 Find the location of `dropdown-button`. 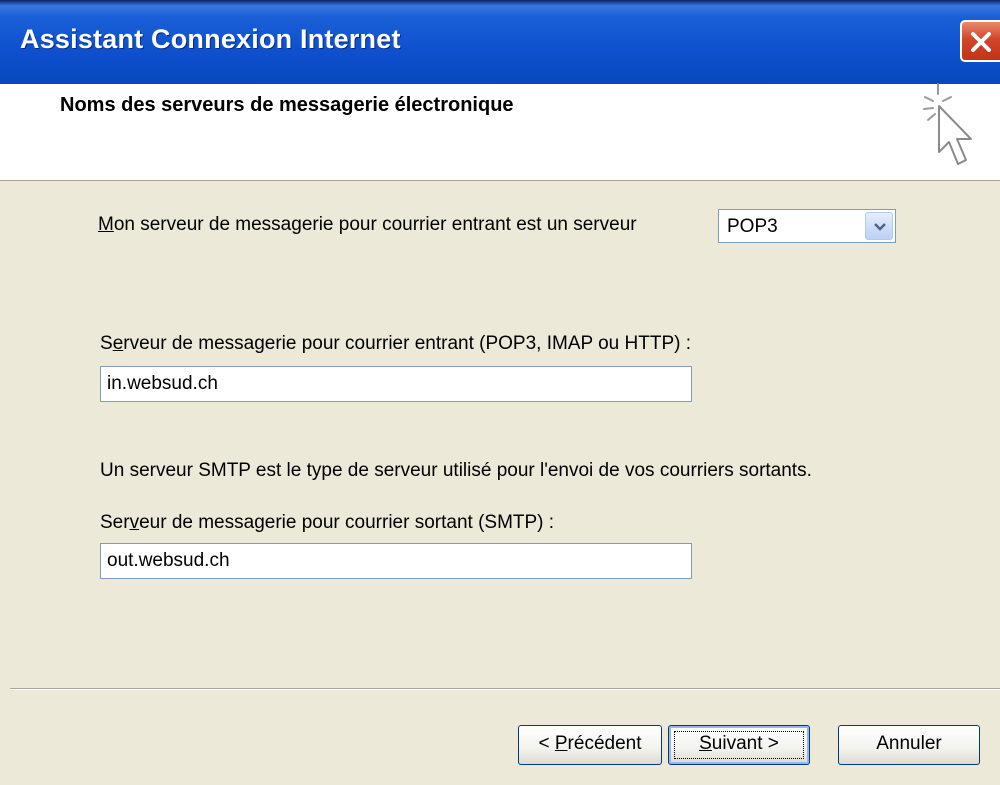

dropdown-button is located at coordinates (879, 226).